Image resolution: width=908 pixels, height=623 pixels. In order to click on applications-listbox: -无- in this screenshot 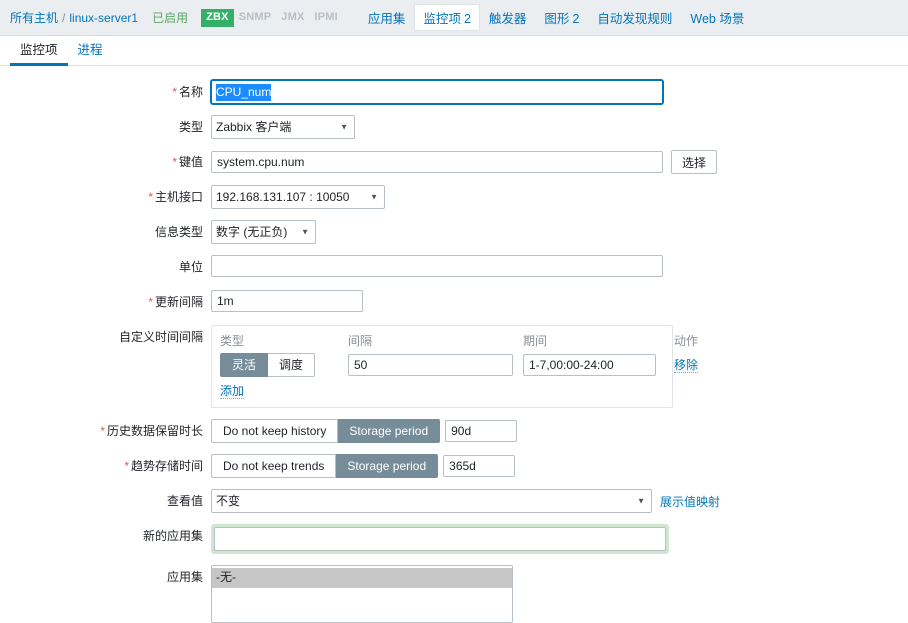, I will do `click(362, 594)`.